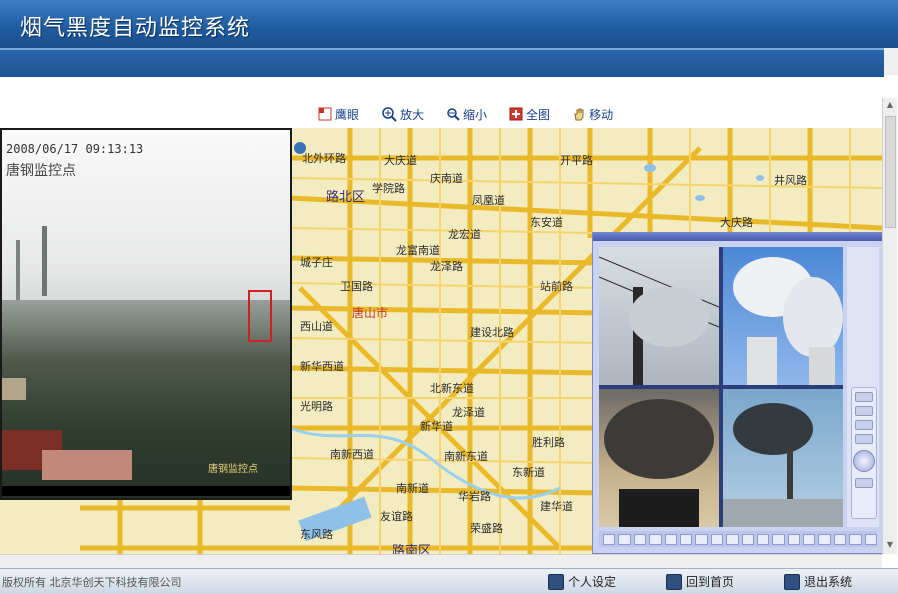 The image size is (898, 594). Describe the element at coordinates (546, 222) in the screenshot. I see `map-label: 东安道` at that location.